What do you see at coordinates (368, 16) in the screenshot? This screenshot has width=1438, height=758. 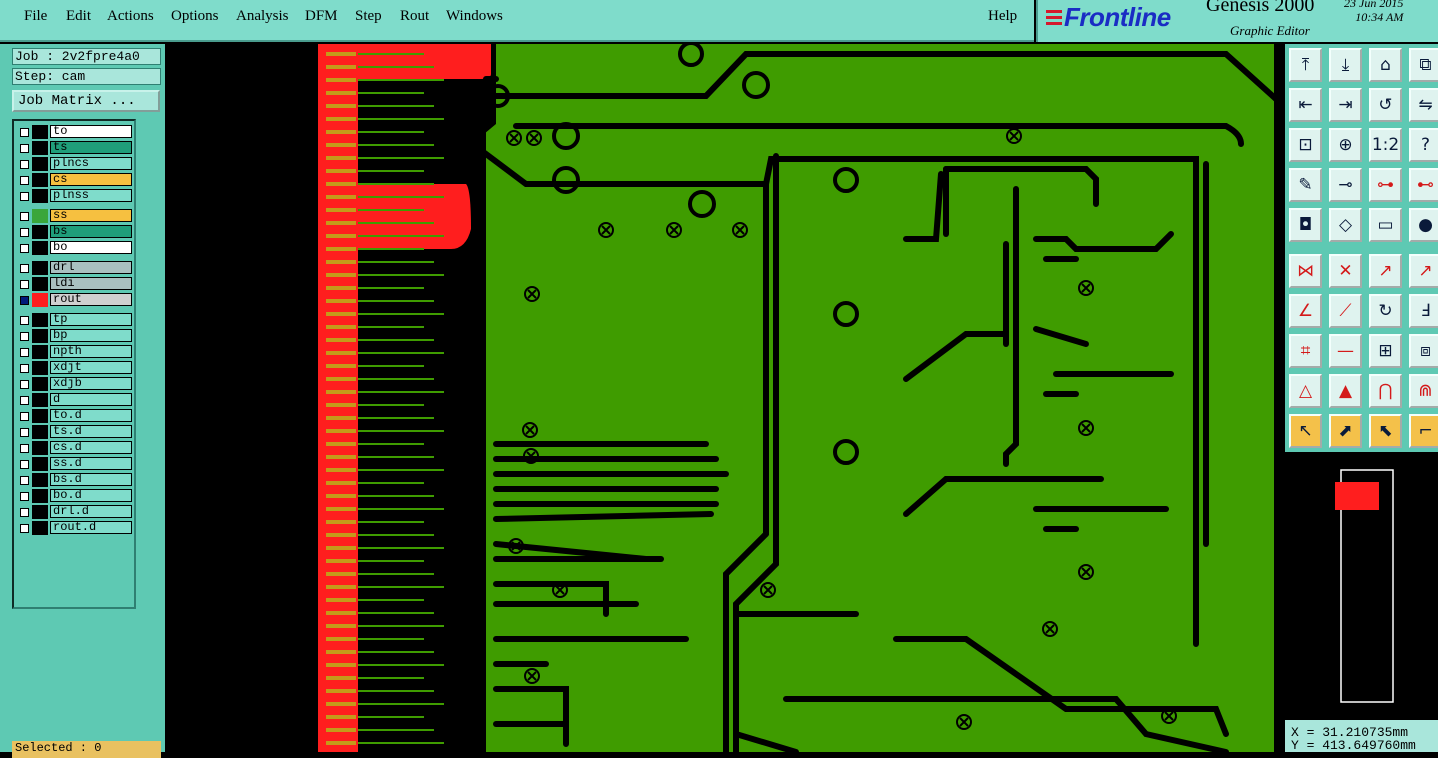 I see `menu-step: Step` at bounding box center [368, 16].